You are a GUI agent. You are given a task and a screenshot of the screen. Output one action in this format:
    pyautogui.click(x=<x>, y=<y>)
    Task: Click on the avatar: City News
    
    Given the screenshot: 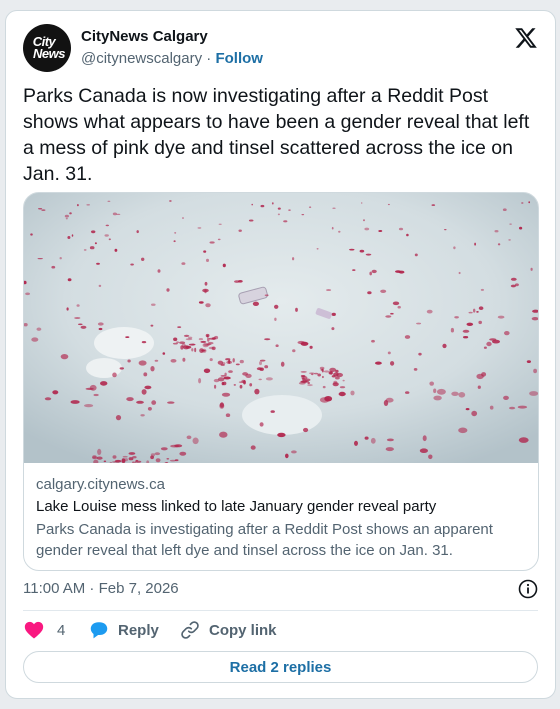 What is the action you would take?
    pyautogui.click(x=47, y=48)
    